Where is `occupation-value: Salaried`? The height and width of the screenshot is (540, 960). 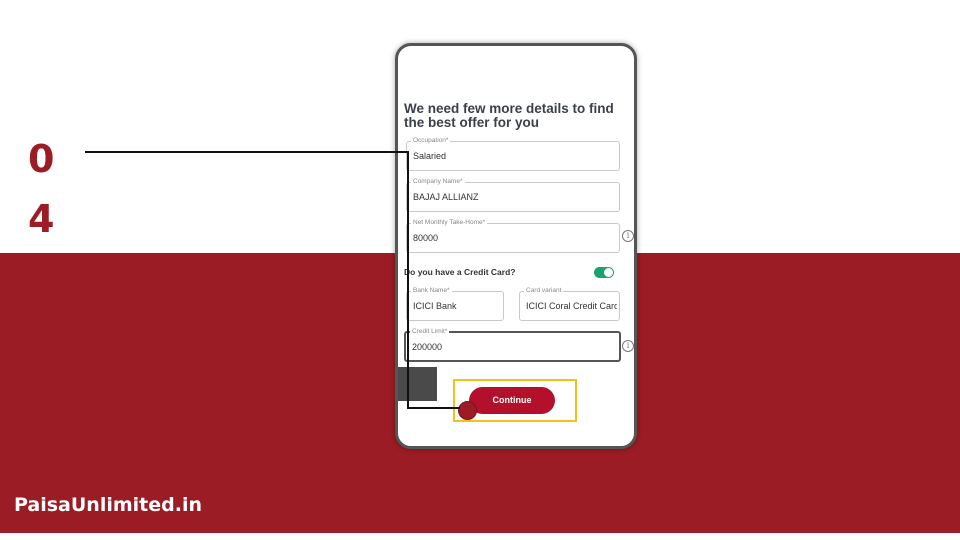
occupation-value: Salaried is located at coordinates (430, 156).